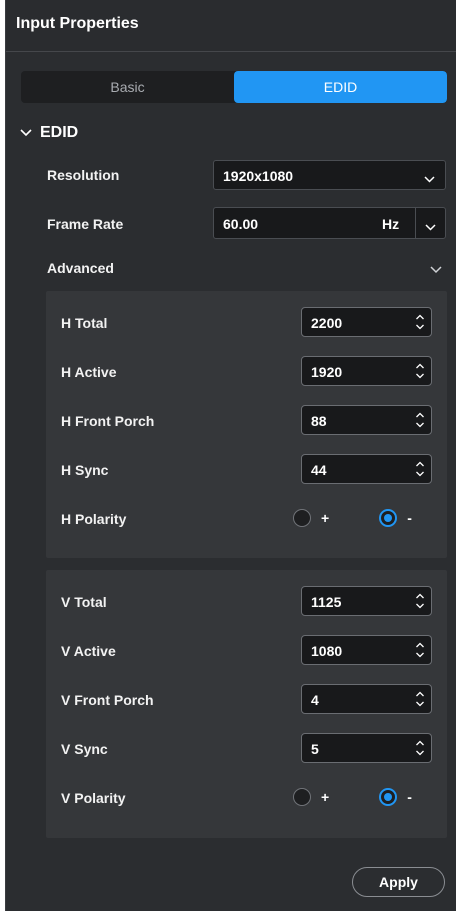  What do you see at coordinates (409, 518) in the screenshot?
I see `h-polarity-minus-label: -` at bounding box center [409, 518].